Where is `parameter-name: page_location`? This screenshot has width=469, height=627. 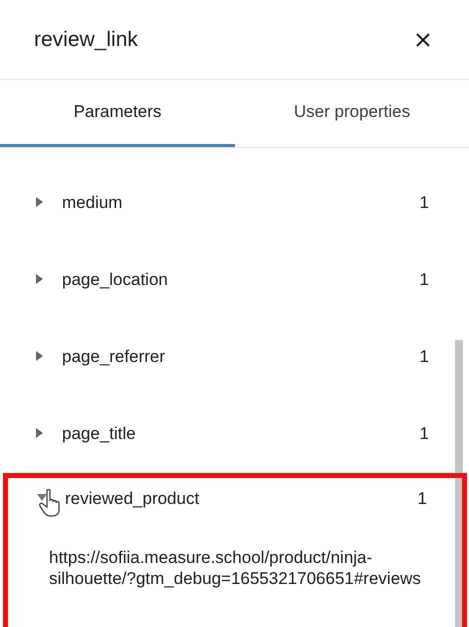 parameter-name: page_location is located at coordinates (115, 280).